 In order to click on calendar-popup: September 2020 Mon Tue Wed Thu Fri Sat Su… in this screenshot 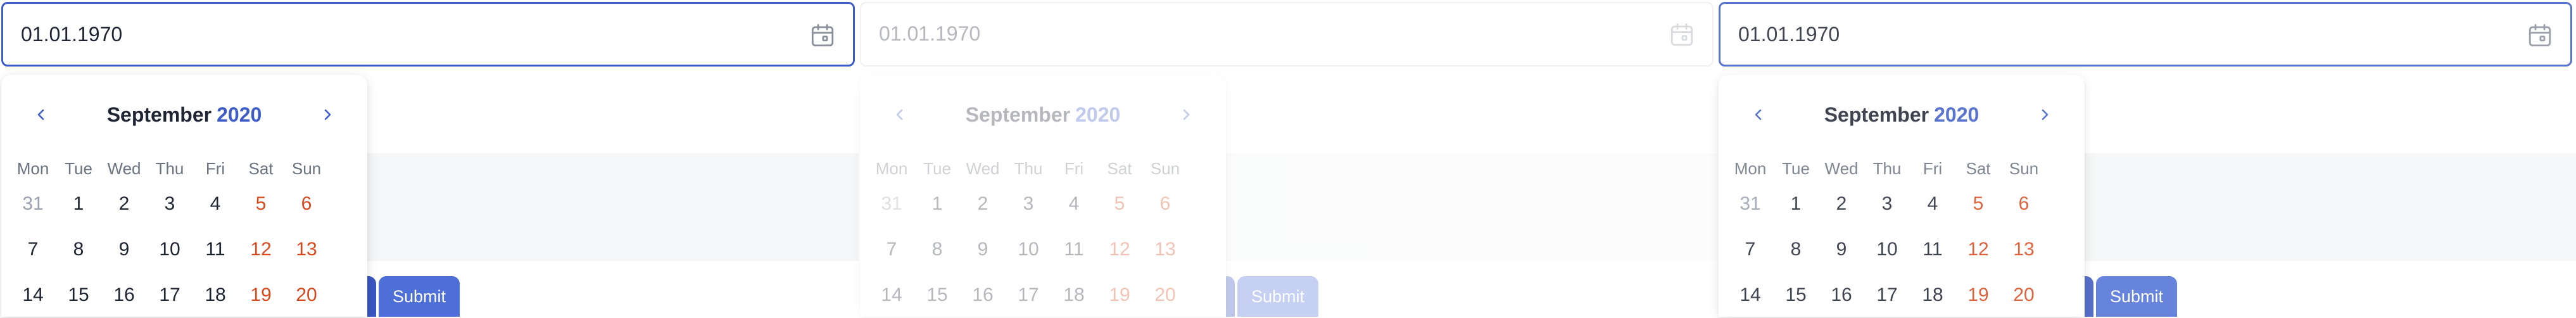, I will do `click(1902, 196)`.